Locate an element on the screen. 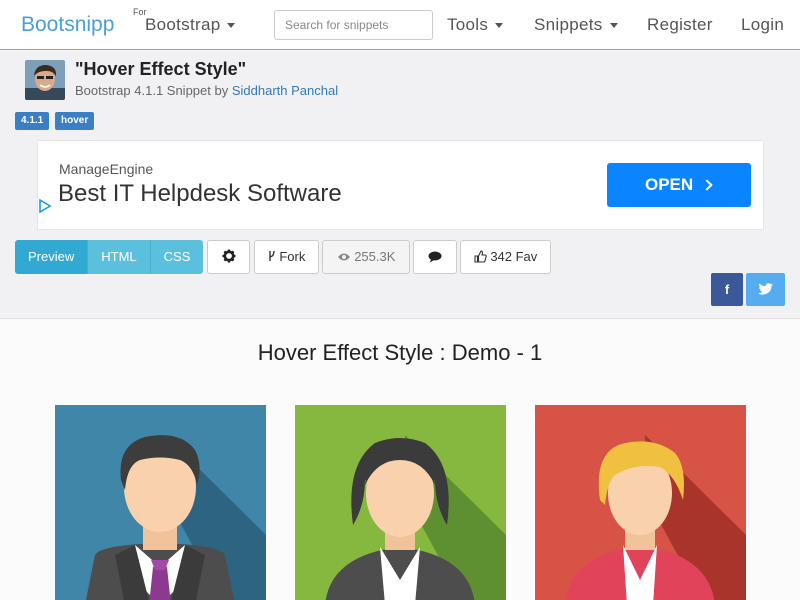 Image resolution: width=800 pixels, height=600 pixels. blonde-woman-avatar-image is located at coordinates (640, 502).